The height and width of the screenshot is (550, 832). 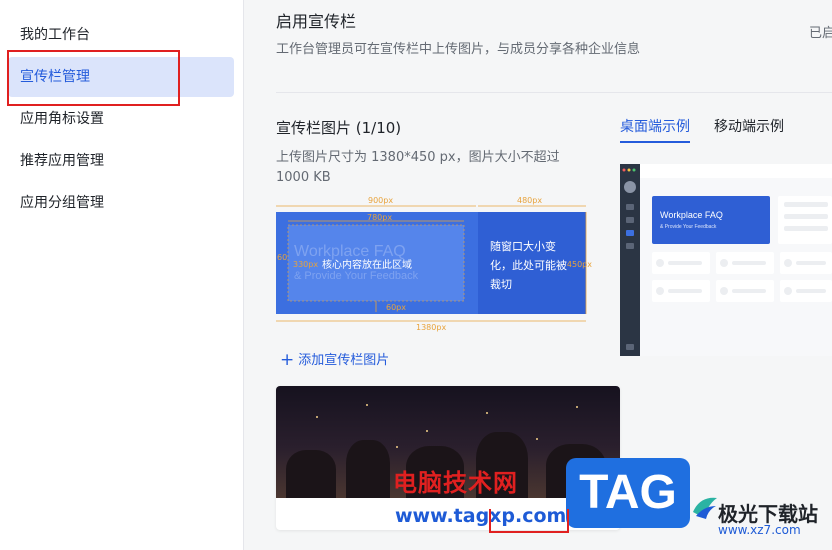 What do you see at coordinates (759, 530) in the screenshot?
I see `watermark-site-url: www.xz7.com` at bounding box center [759, 530].